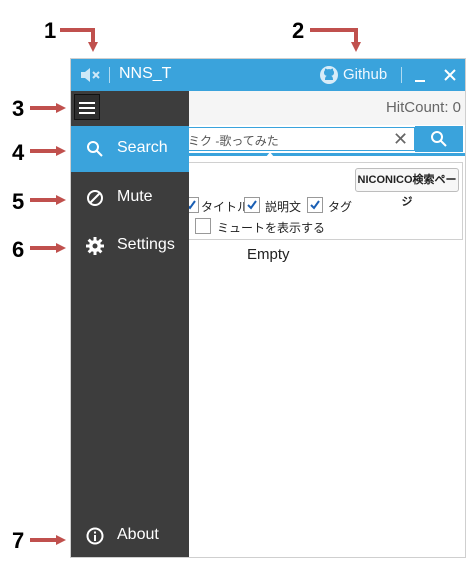 This screenshot has width=470, height=568. Describe the element at coordinates (142, 147) in the screenshot. I see `nav-item-label: Search` at that location.